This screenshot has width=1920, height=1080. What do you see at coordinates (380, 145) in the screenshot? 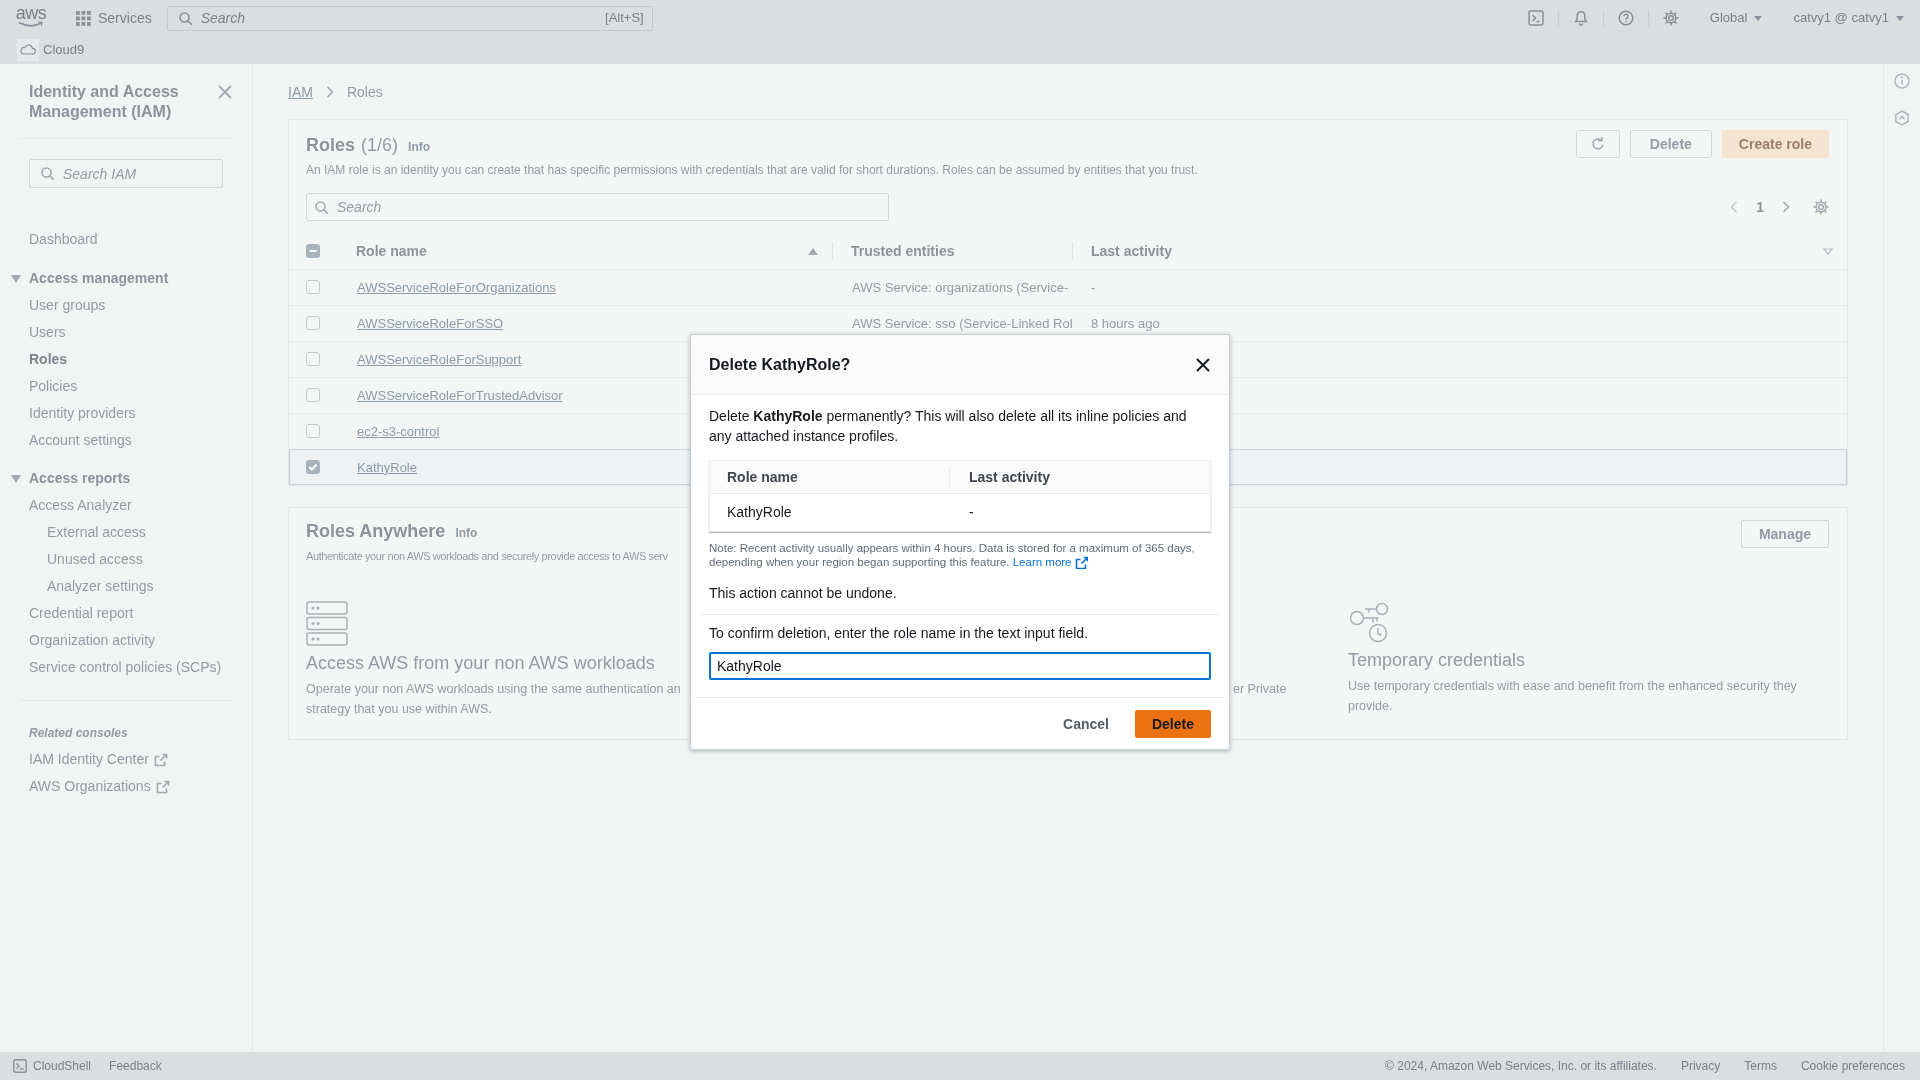
I see `selection-count: (1/6)` at bounding box center [380, 145].